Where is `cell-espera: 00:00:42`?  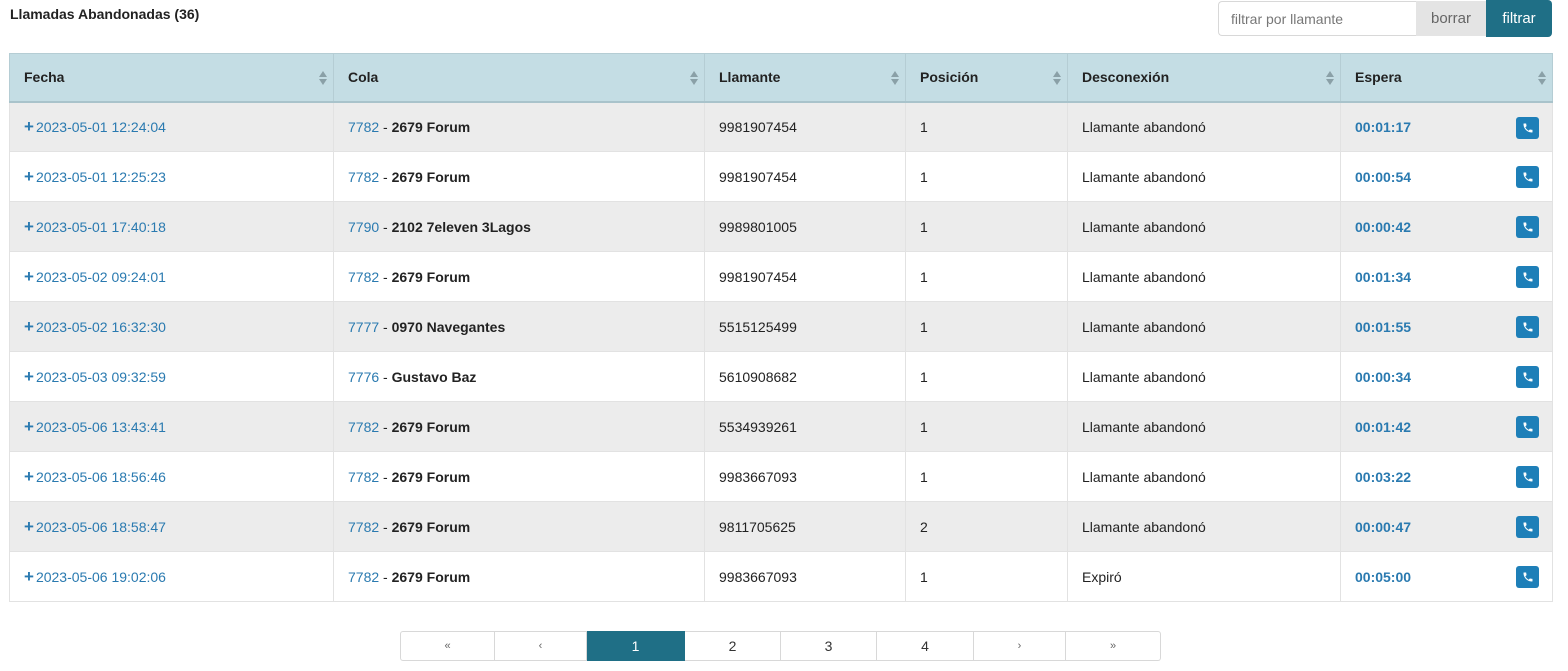 cell-espera: 00:00:42 is located at coordinates (1446, 226).